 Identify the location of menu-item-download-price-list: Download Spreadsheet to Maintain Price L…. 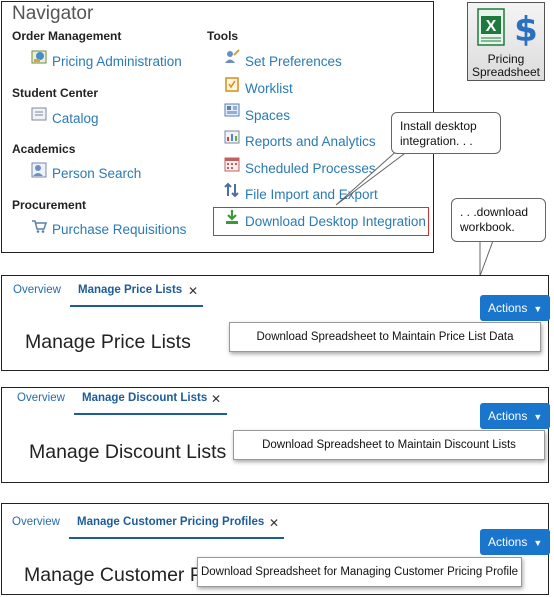
(385, 337).